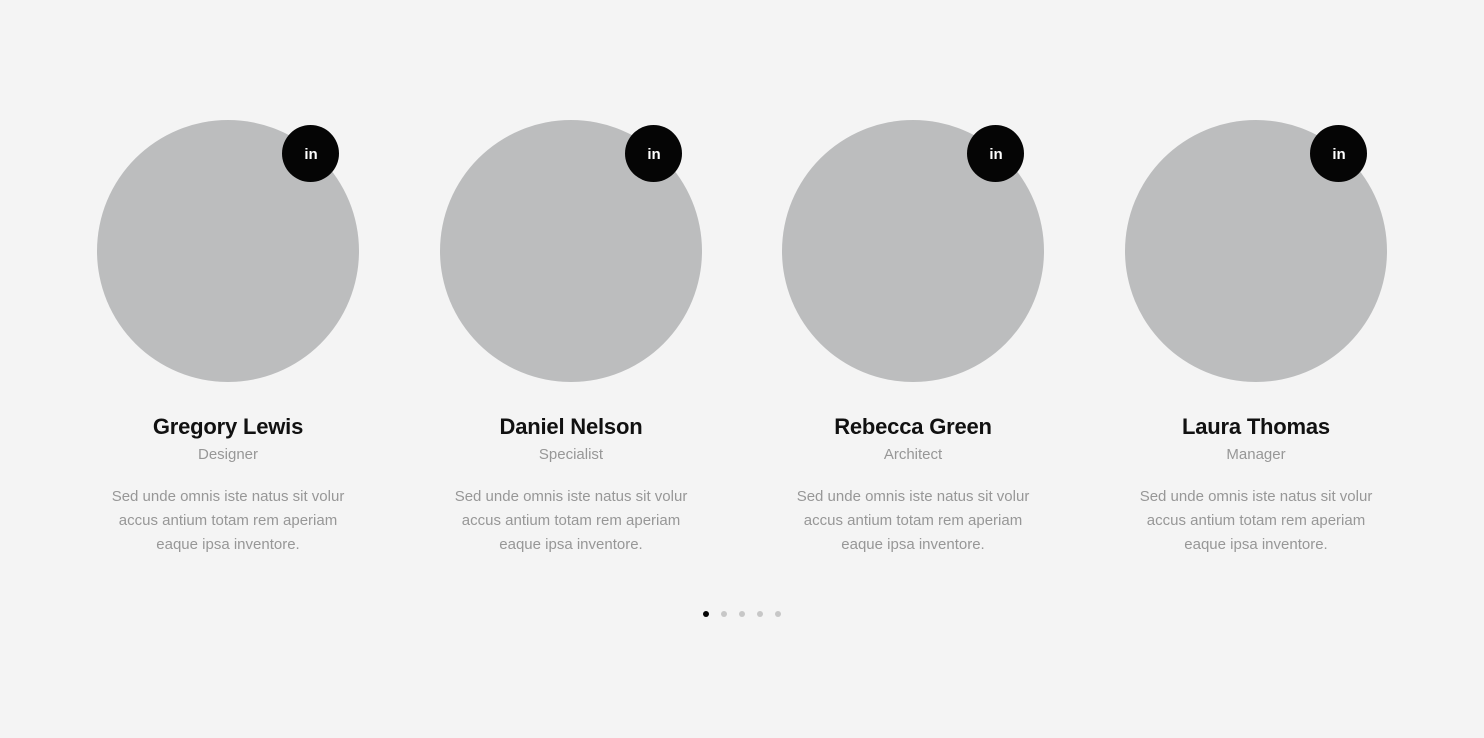 The image size is (1484, 738). I want to click on member-role: Manager, so click(1256, 454).